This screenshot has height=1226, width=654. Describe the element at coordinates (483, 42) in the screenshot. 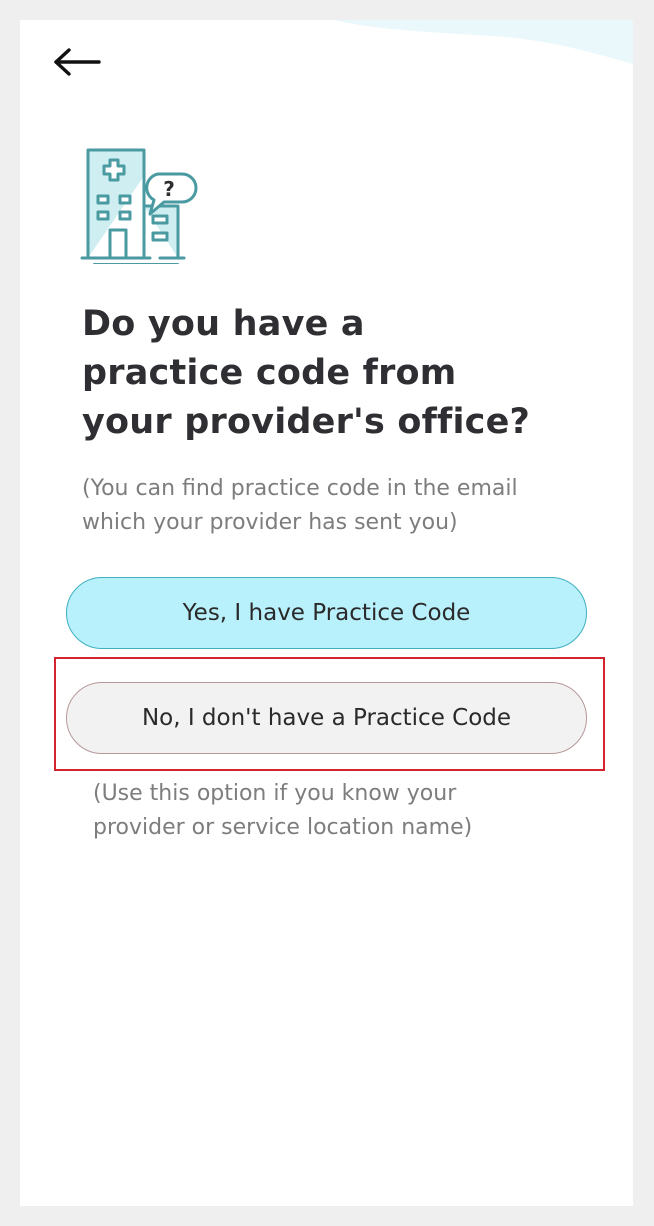

I see `background-wave-decoration` at that location.